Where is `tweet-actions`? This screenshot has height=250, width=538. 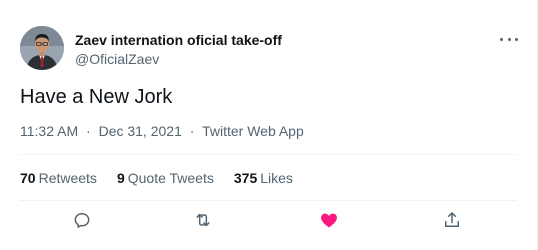 tweet-actions is located at coordinates (268, 220).